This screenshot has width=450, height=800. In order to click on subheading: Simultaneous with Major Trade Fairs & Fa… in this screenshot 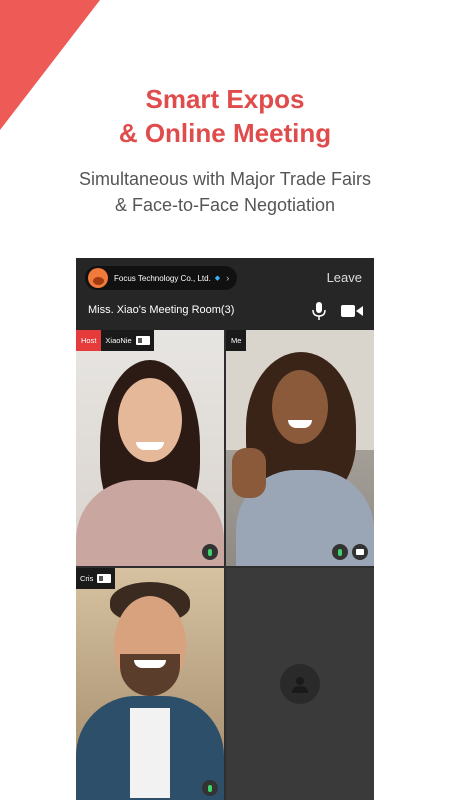, I will do `click(225, 192)`.